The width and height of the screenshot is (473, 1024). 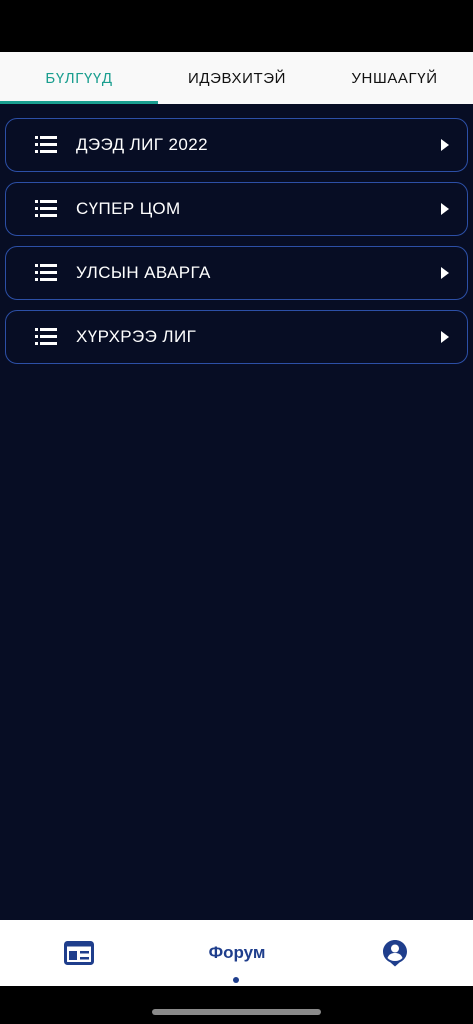 I want to click on nav-news, so click(x=79, y=953).